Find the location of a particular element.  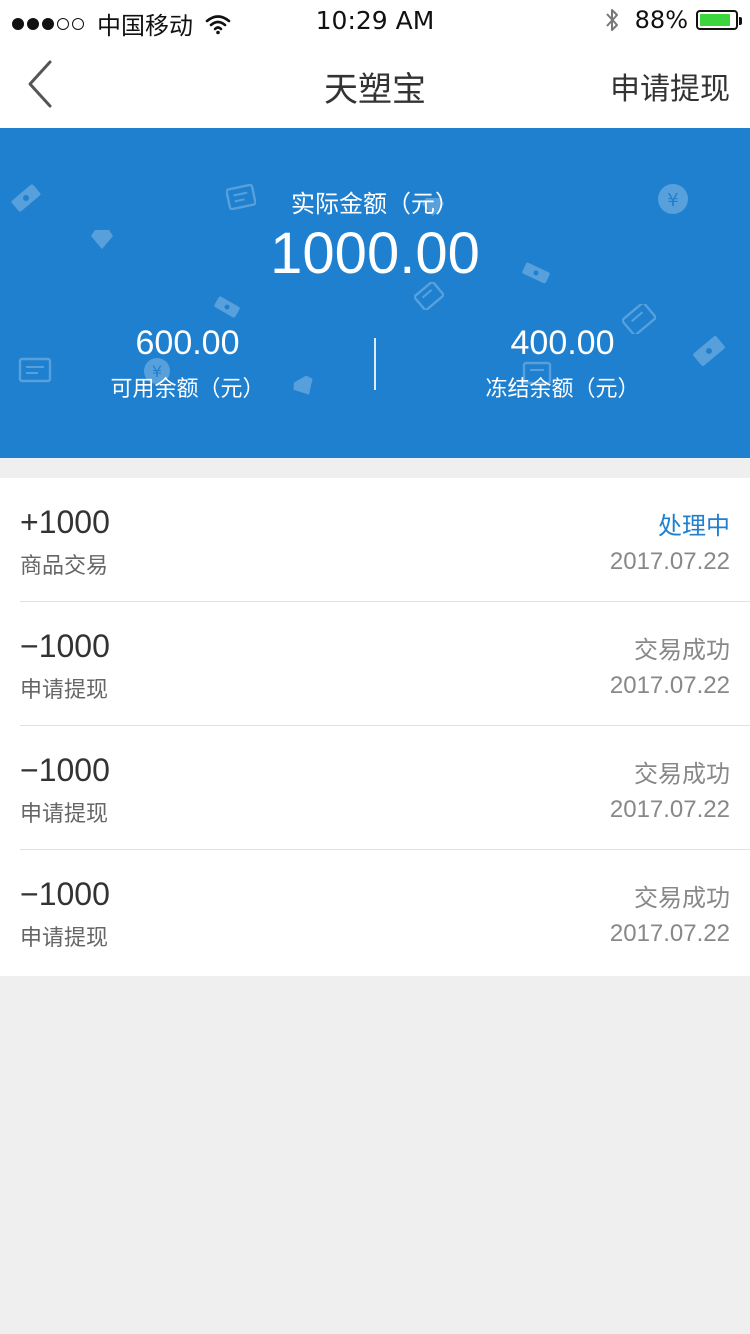

battery-level-fill is located at coordinates (715, 20).